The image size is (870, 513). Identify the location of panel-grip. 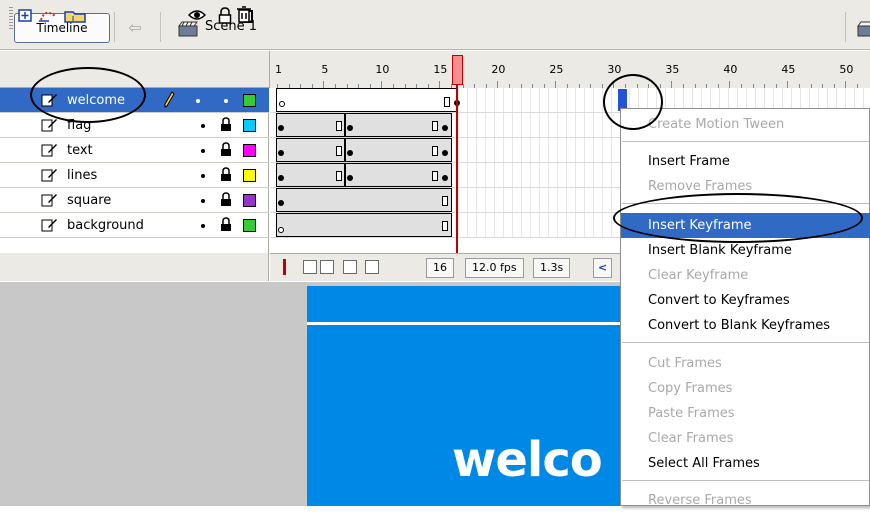
(11, 18).